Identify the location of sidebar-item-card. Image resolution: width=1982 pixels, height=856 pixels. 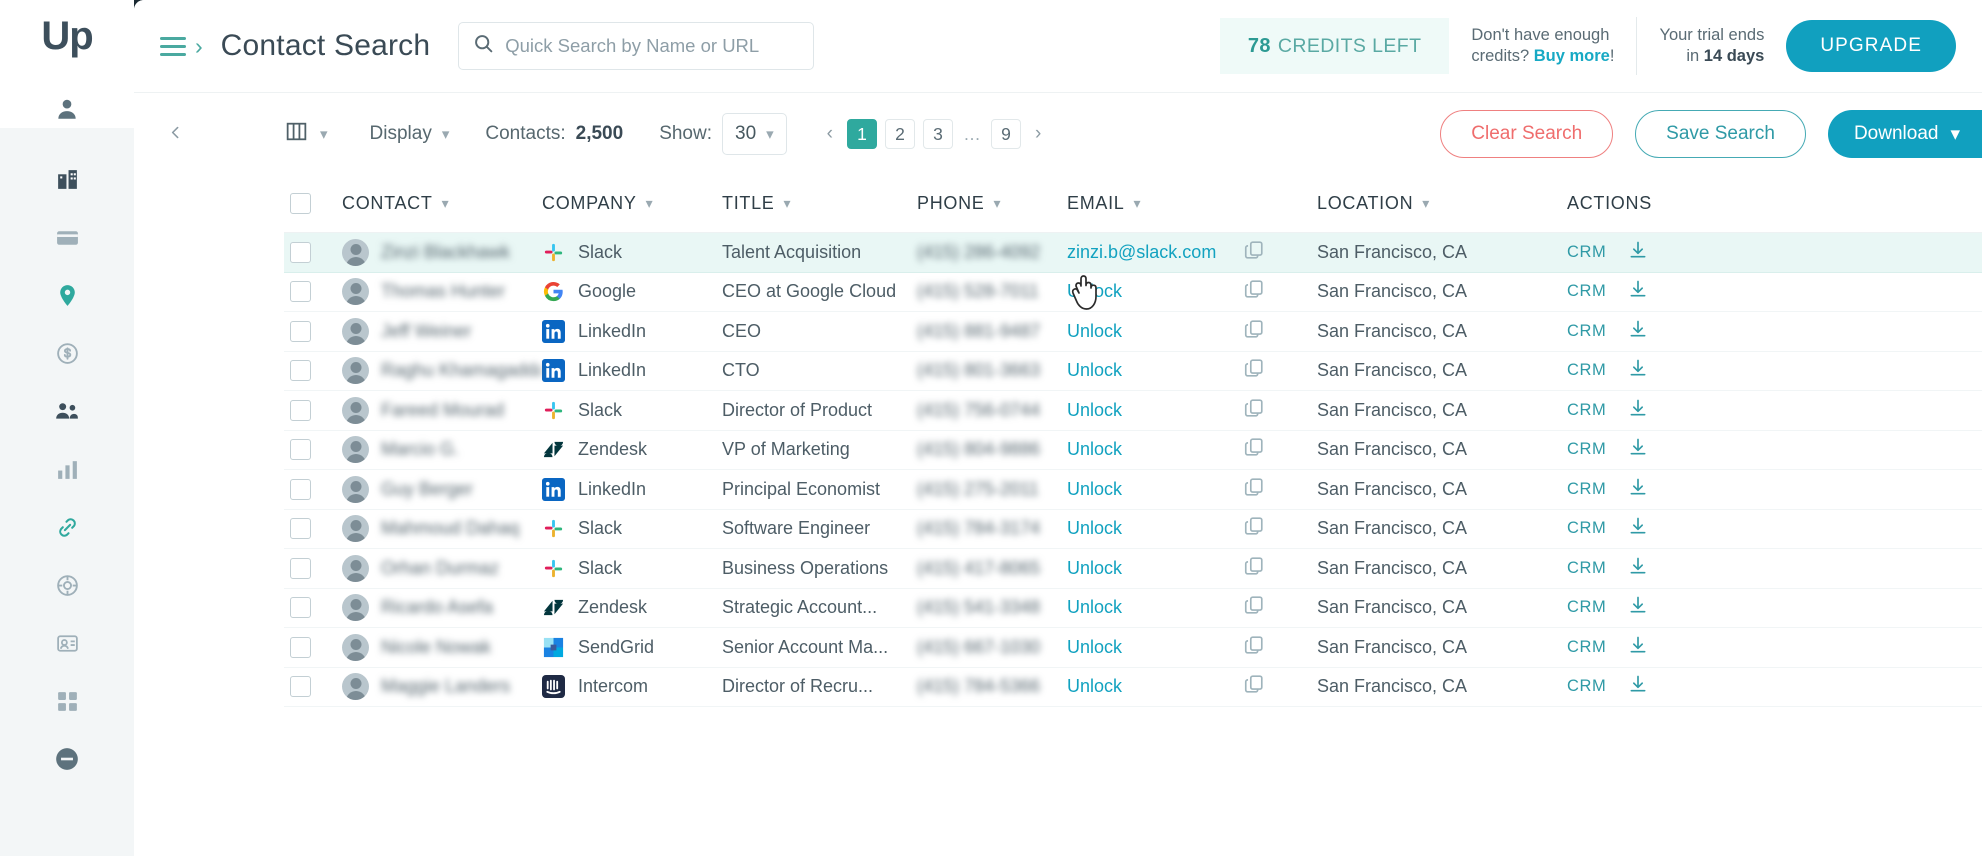
(67, 237).